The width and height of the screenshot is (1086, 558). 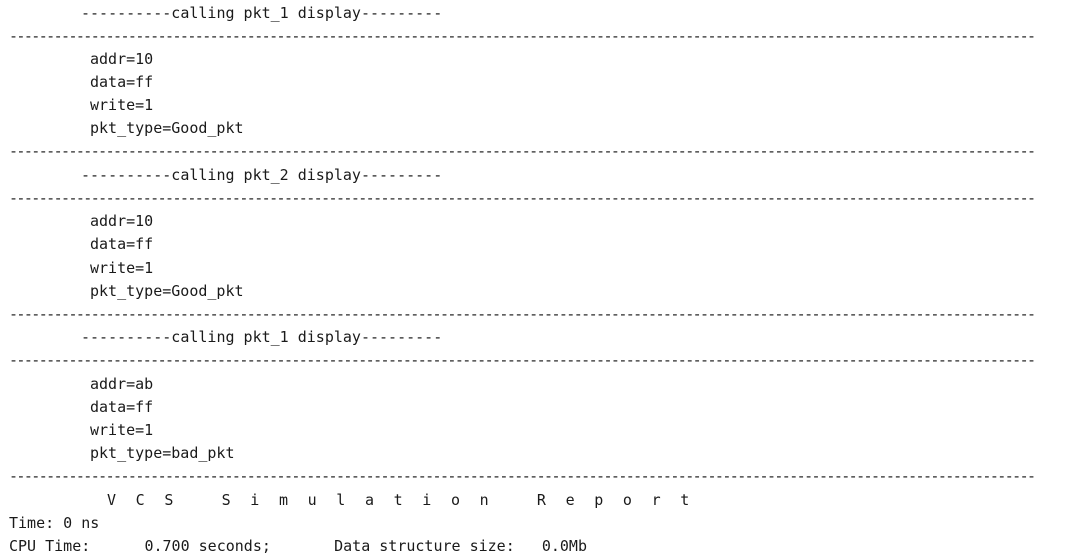 I want to click on block-3-header: ----------calling pkt_1 display---------, so click(x=262, y=337).